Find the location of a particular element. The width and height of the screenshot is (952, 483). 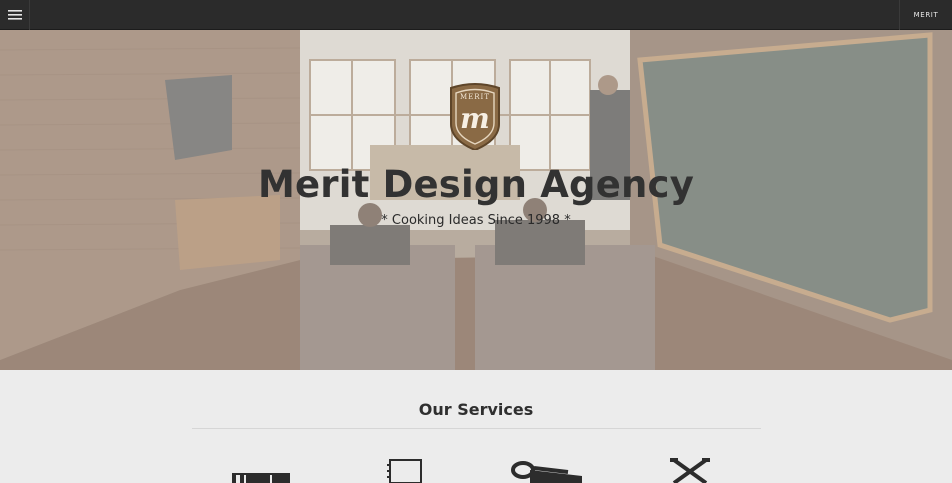

hamburger-icon is located at coordinates (14, 15).